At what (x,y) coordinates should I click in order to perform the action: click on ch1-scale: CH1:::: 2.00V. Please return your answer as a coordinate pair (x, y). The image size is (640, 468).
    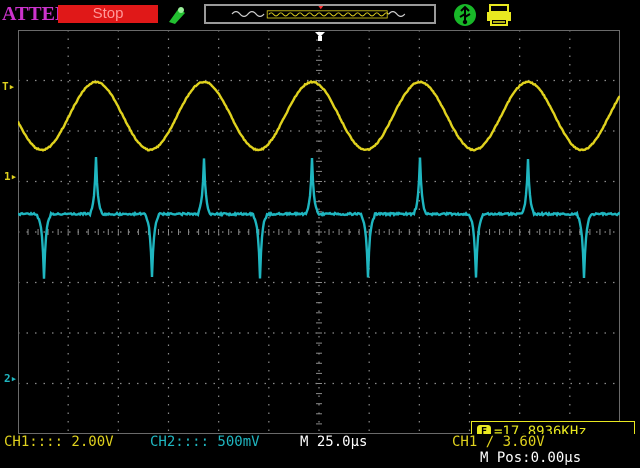
    Looking at the image, I should click on (59, 442).